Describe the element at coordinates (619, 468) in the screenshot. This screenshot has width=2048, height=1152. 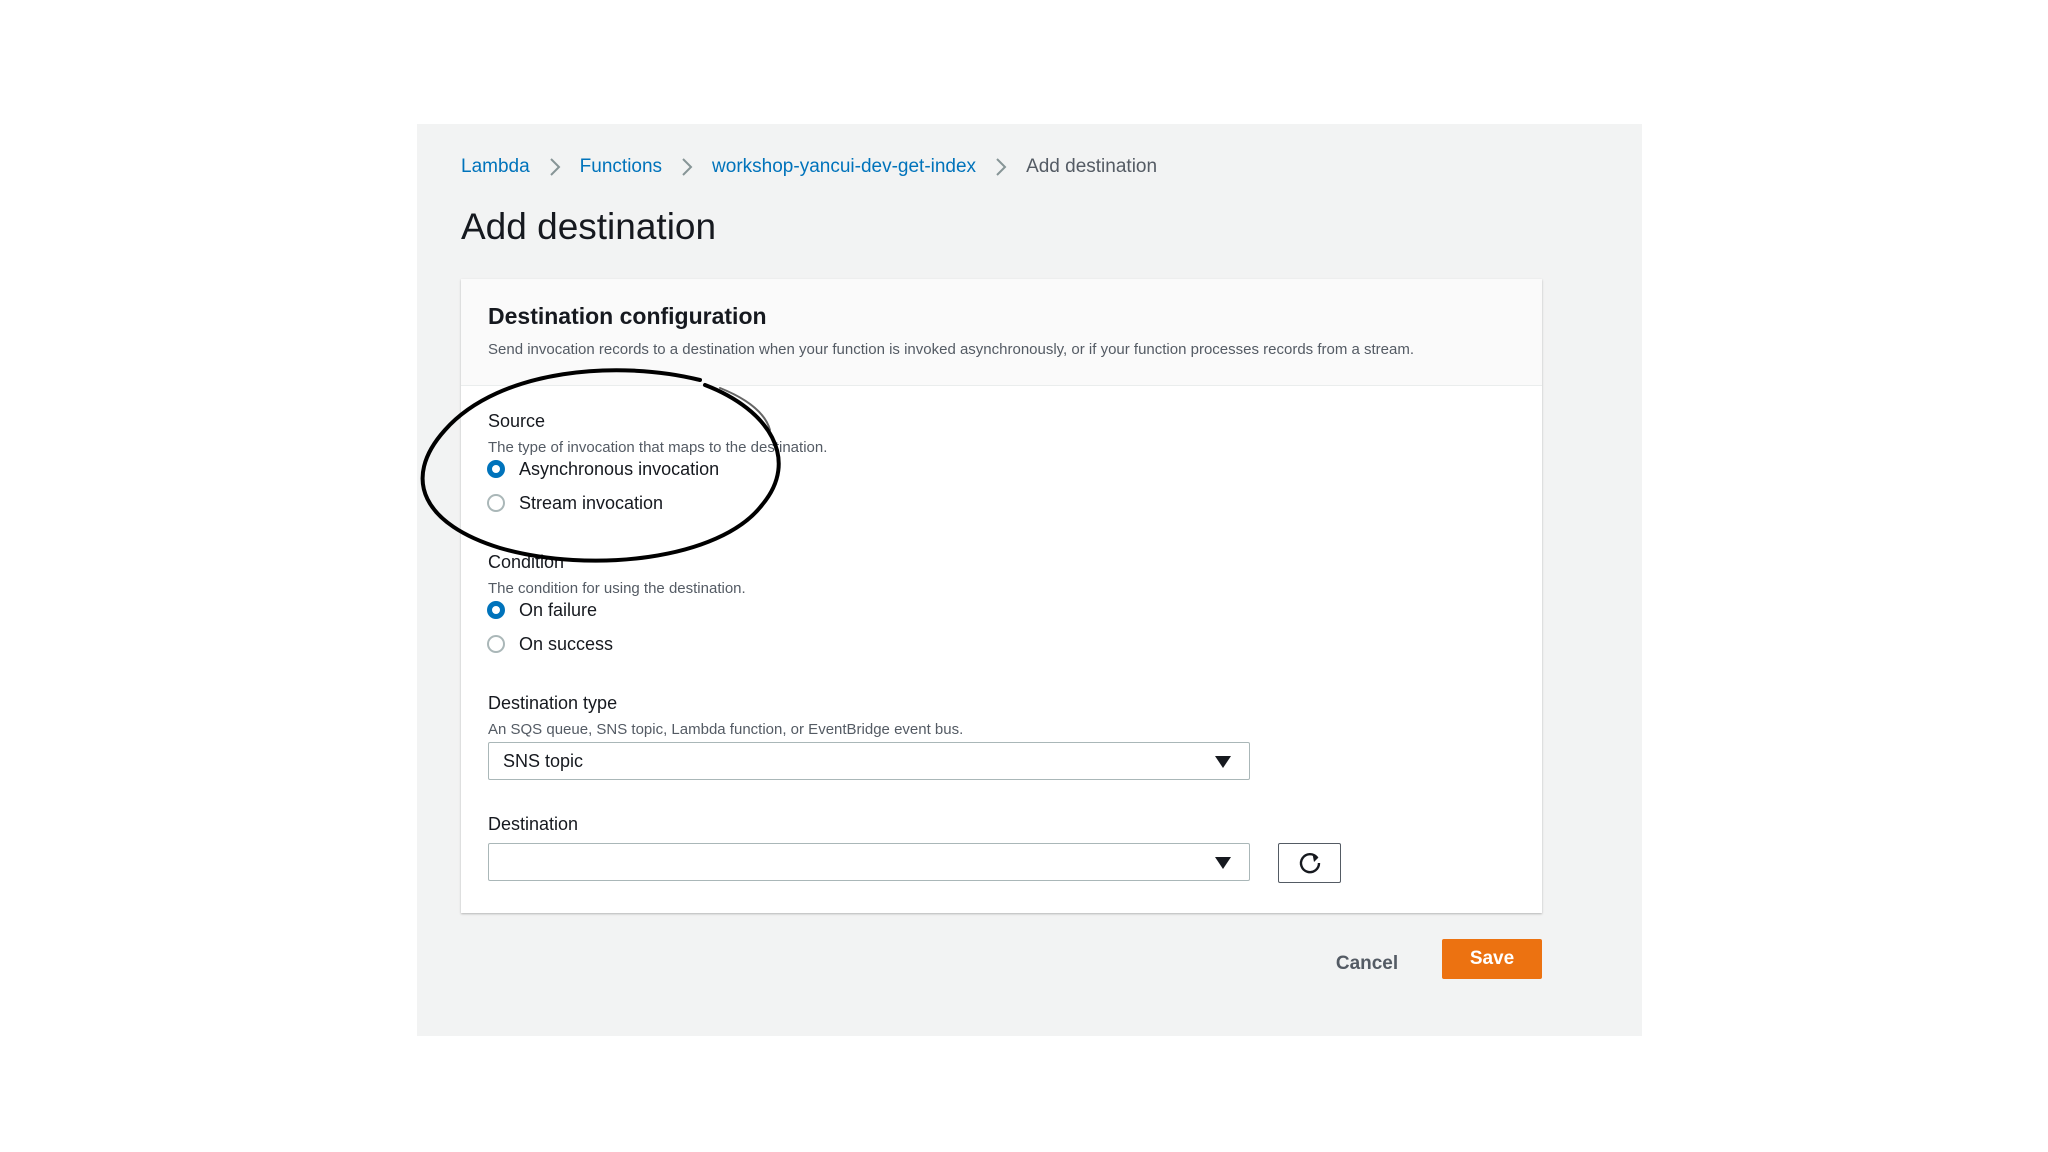
I see `radio-label: Asynchronous invocation` at that location.